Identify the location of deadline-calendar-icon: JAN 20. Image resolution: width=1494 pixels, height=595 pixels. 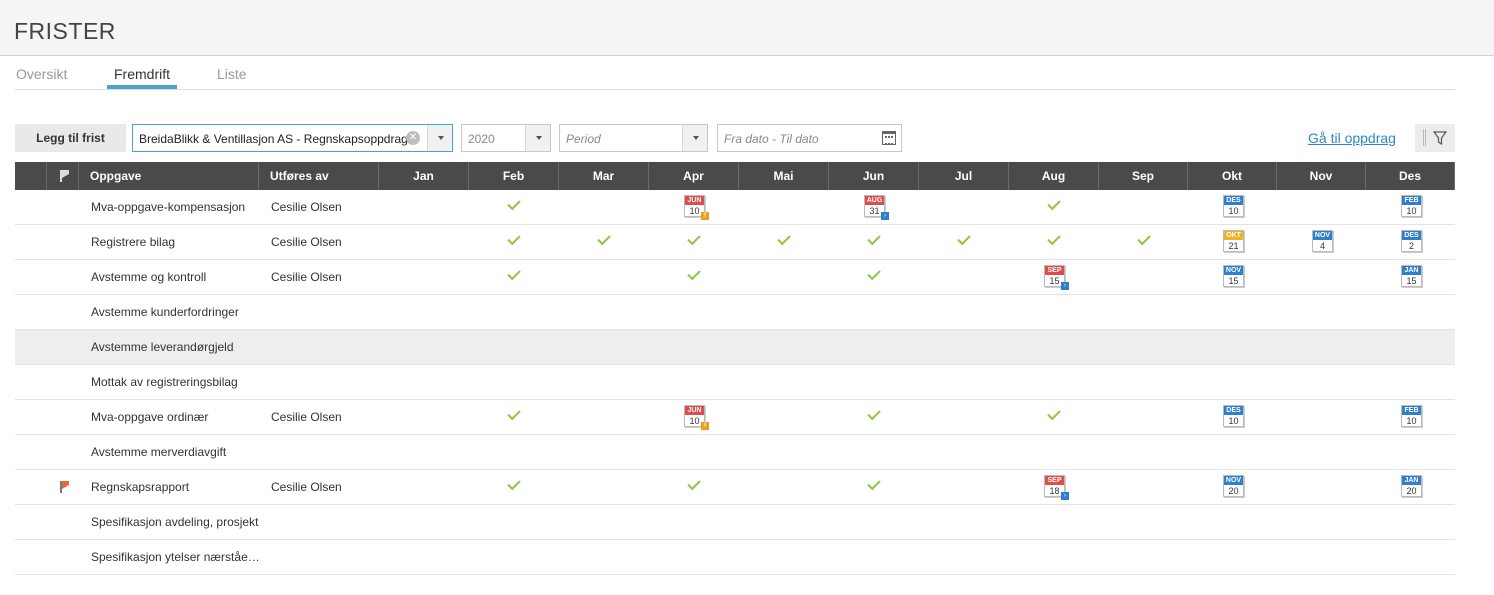
(1411, 486).